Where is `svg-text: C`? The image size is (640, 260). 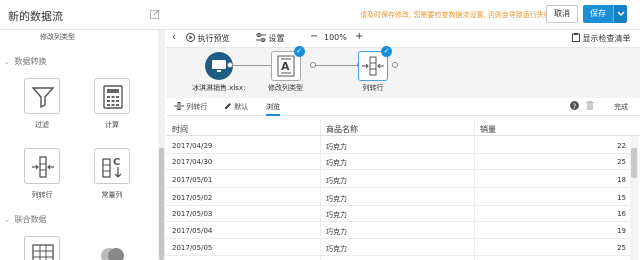
svg-text: C is located at coordinates (116, 162).